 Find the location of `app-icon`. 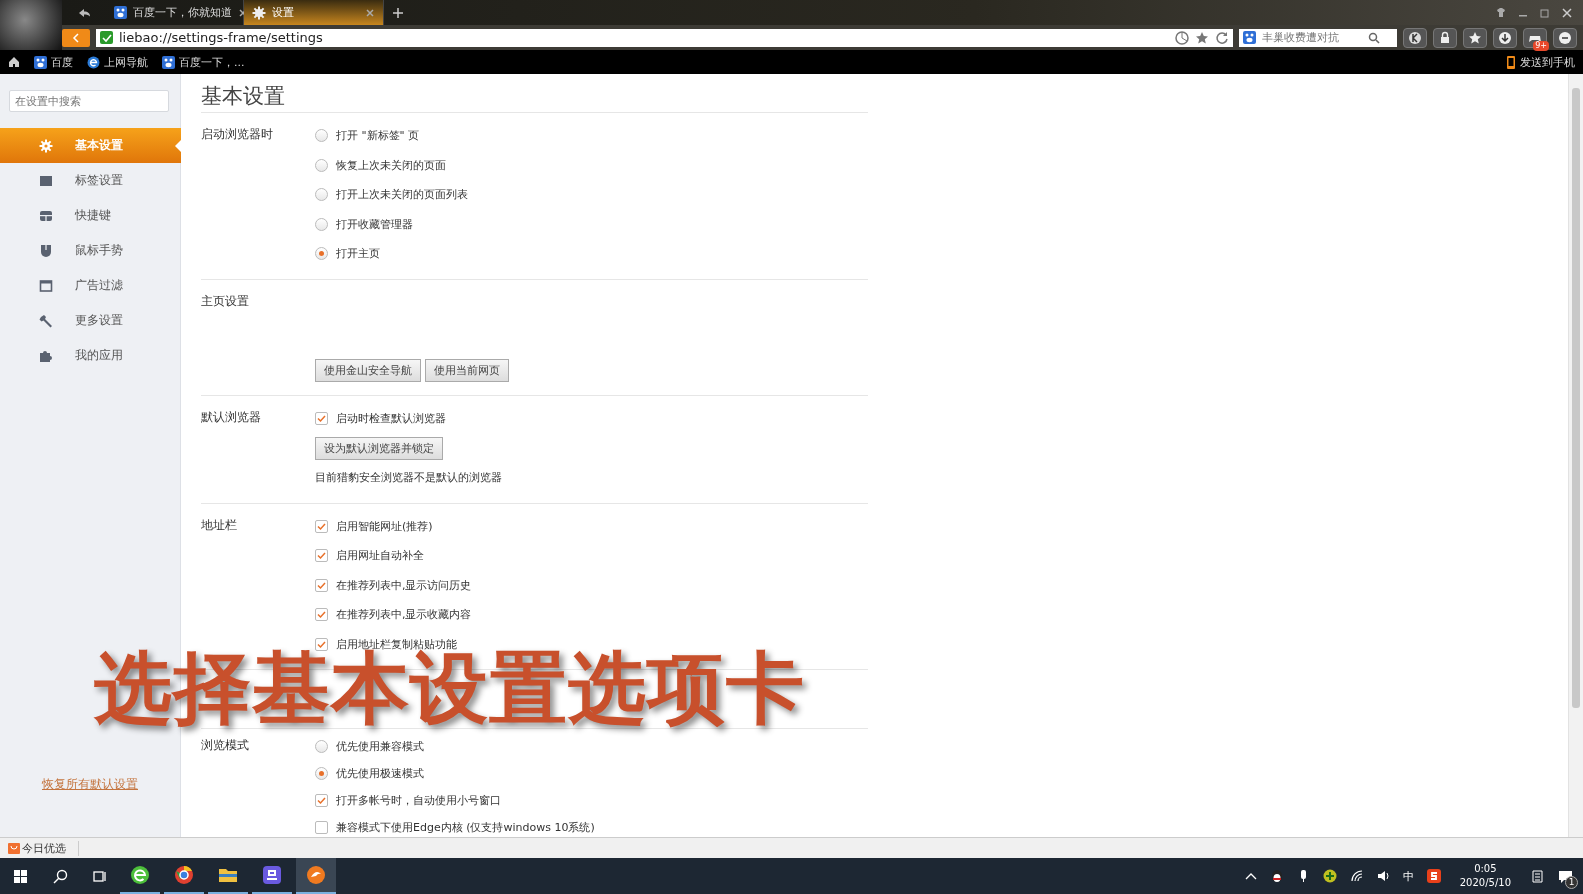

app-icon is located at coordinates (272, 875).